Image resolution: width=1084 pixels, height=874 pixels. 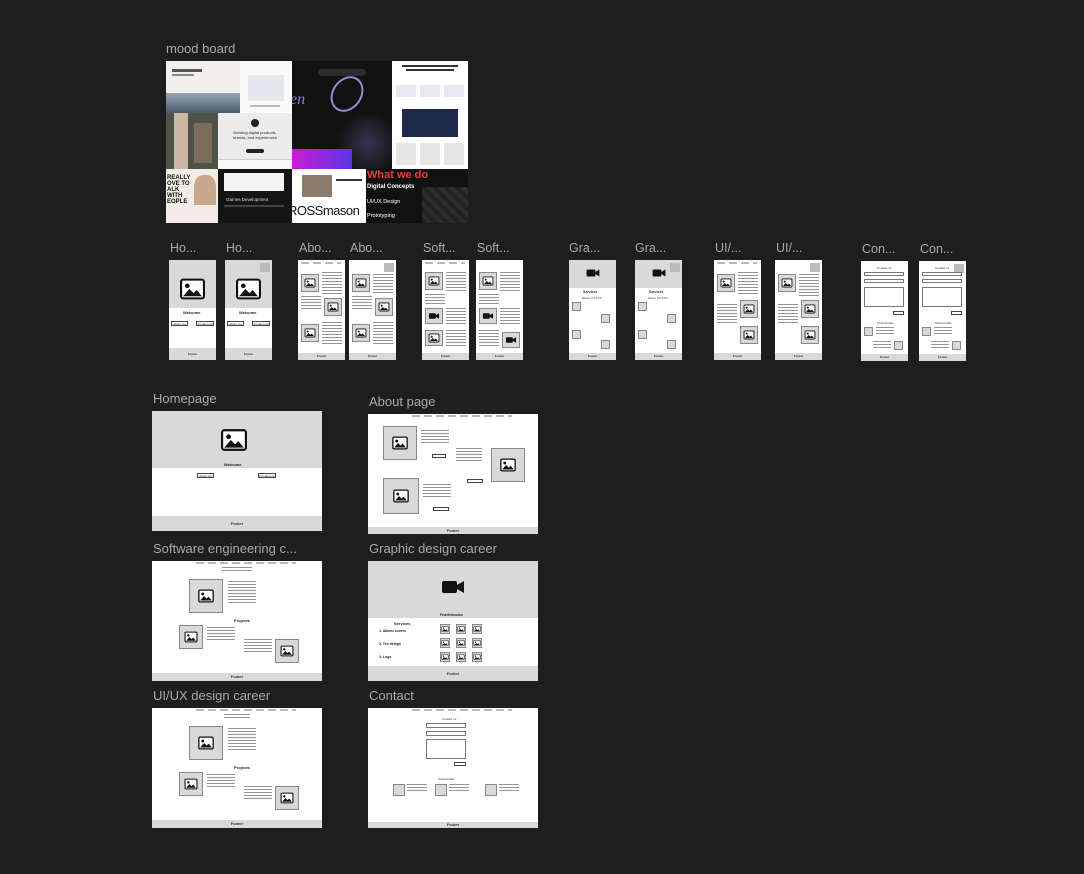 What do you see at coordinates (445, 310) in the screenshot?
I see `mobile-software-1-frame: Footer` at bounding box center [445, 310].